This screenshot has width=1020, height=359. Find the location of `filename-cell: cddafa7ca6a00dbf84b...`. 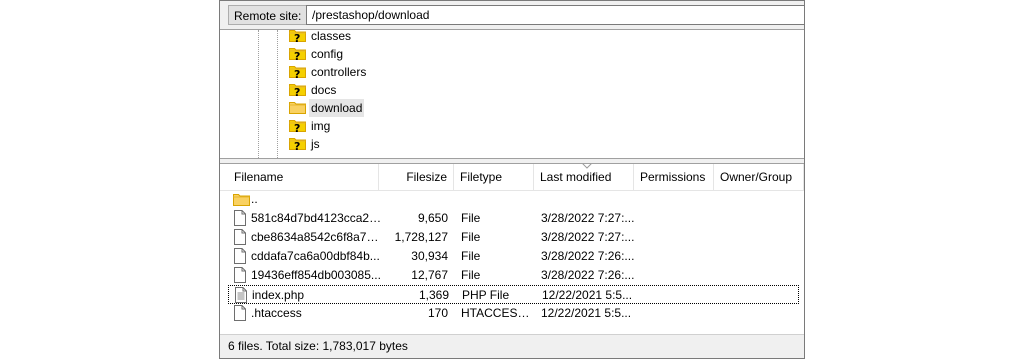

filename-cell: cddafa7ca6a00dbf84b... is located at coordinates (315, 256).